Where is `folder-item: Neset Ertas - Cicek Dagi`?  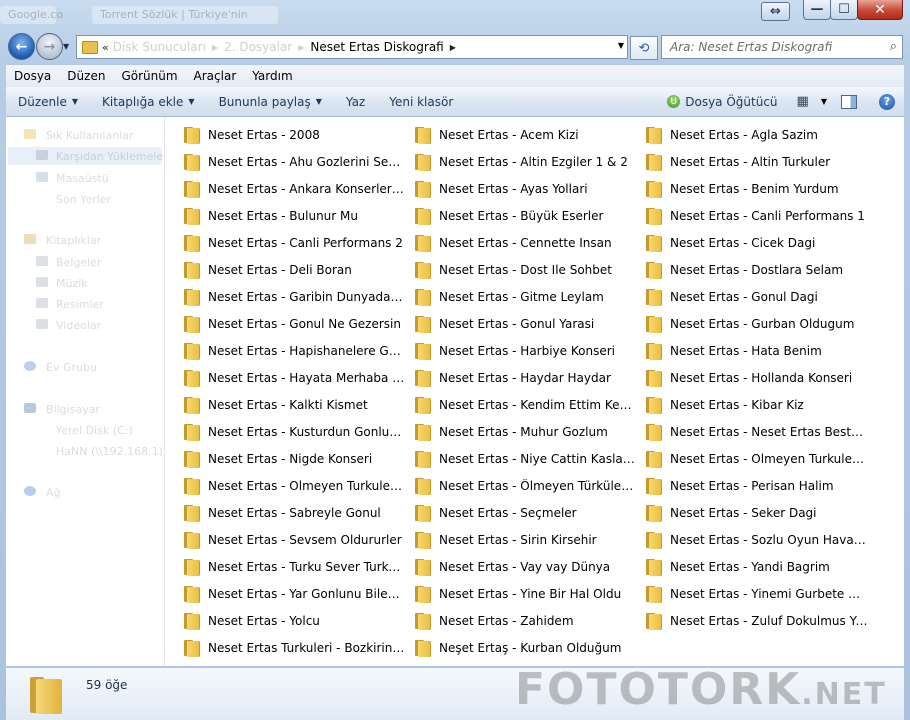 folder-item: Neset Ertas - Cicek Dagi is located at coordinates (757, 243).